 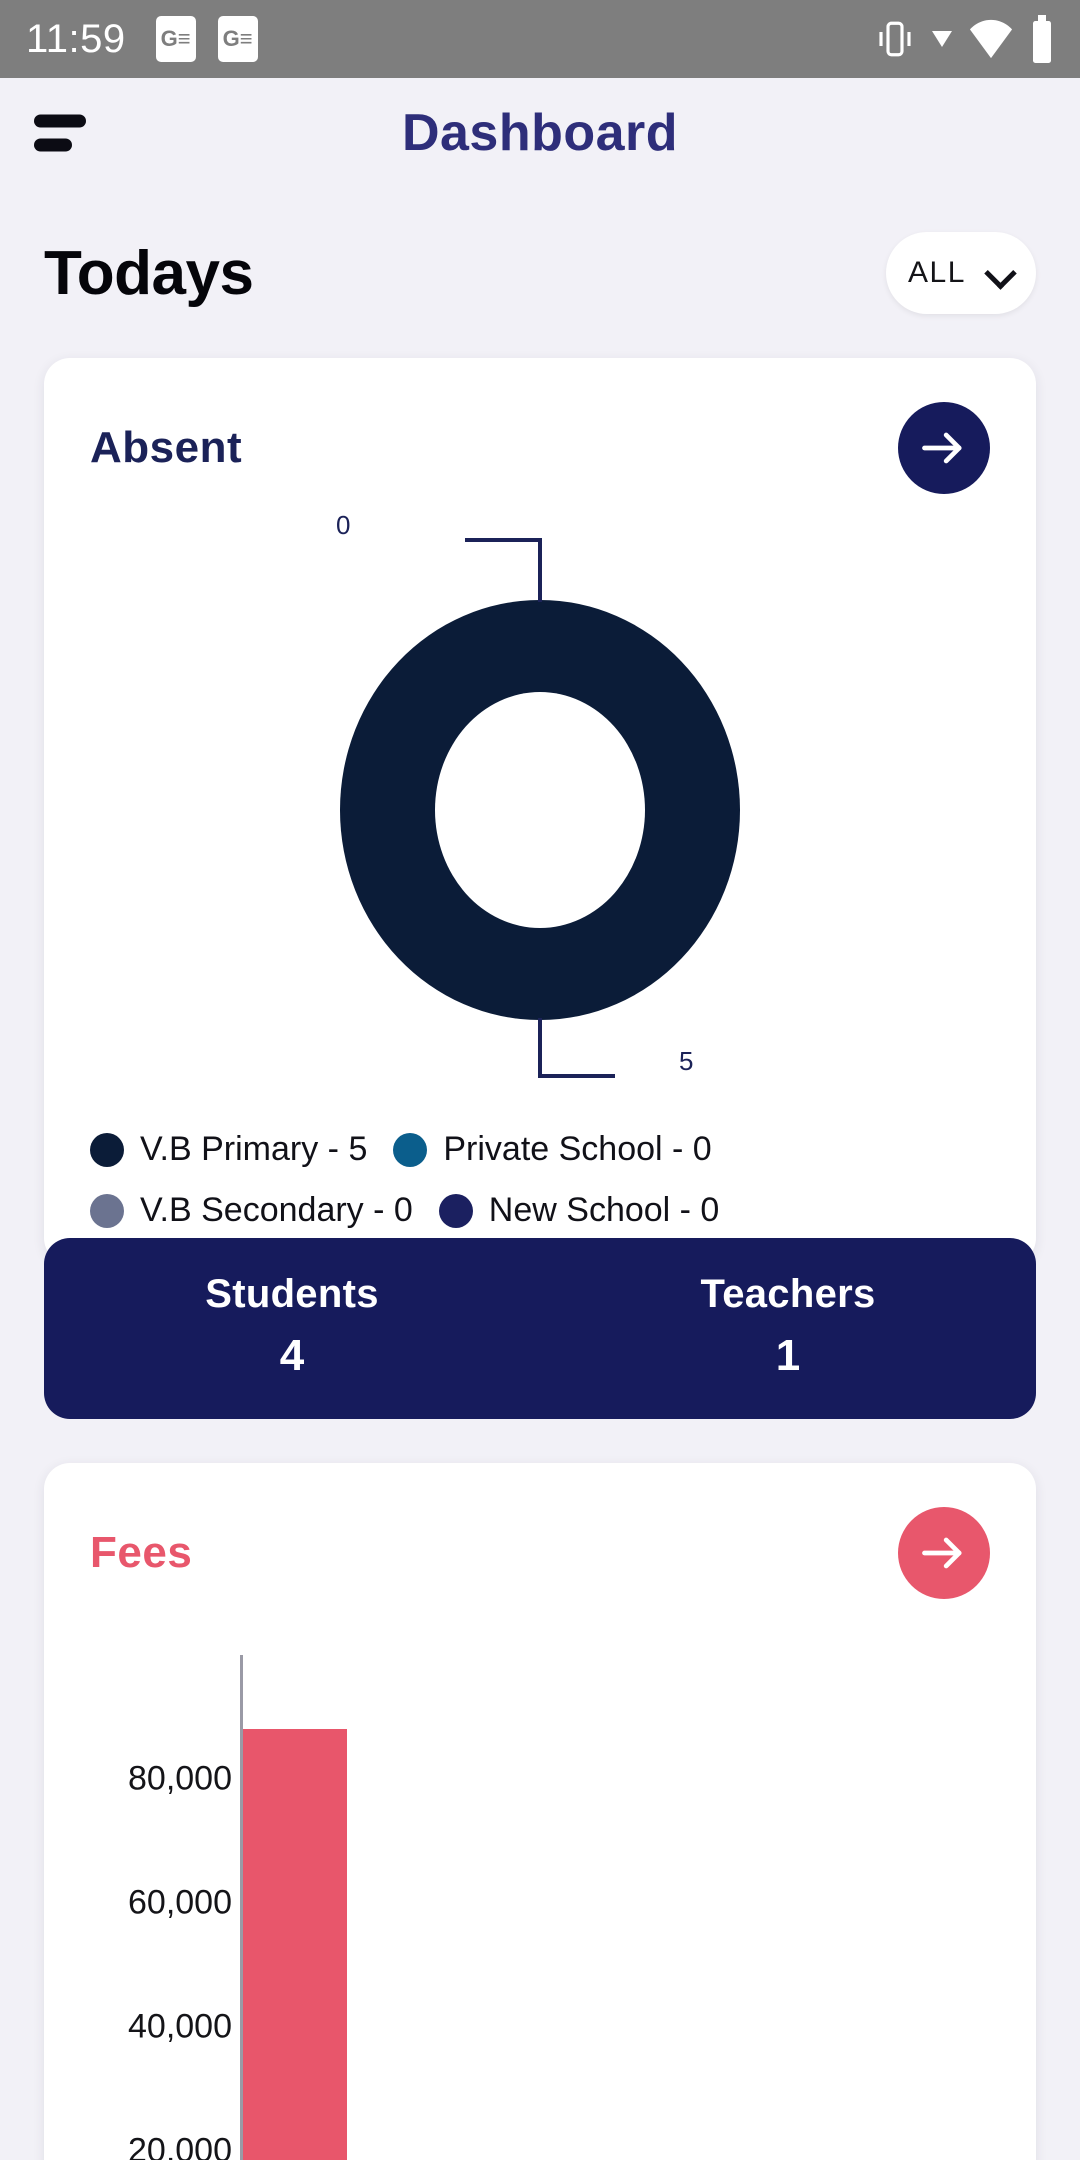 I want to click on filter-dropdown: ALL, so click(x=961, y=273).